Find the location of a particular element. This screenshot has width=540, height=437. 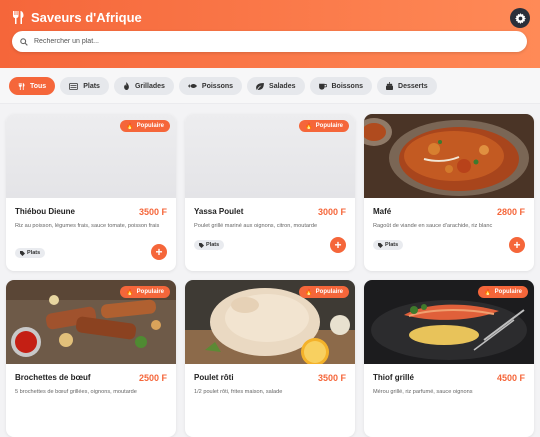

tab-poissons: Poissons is located at coordinates (210, 86).